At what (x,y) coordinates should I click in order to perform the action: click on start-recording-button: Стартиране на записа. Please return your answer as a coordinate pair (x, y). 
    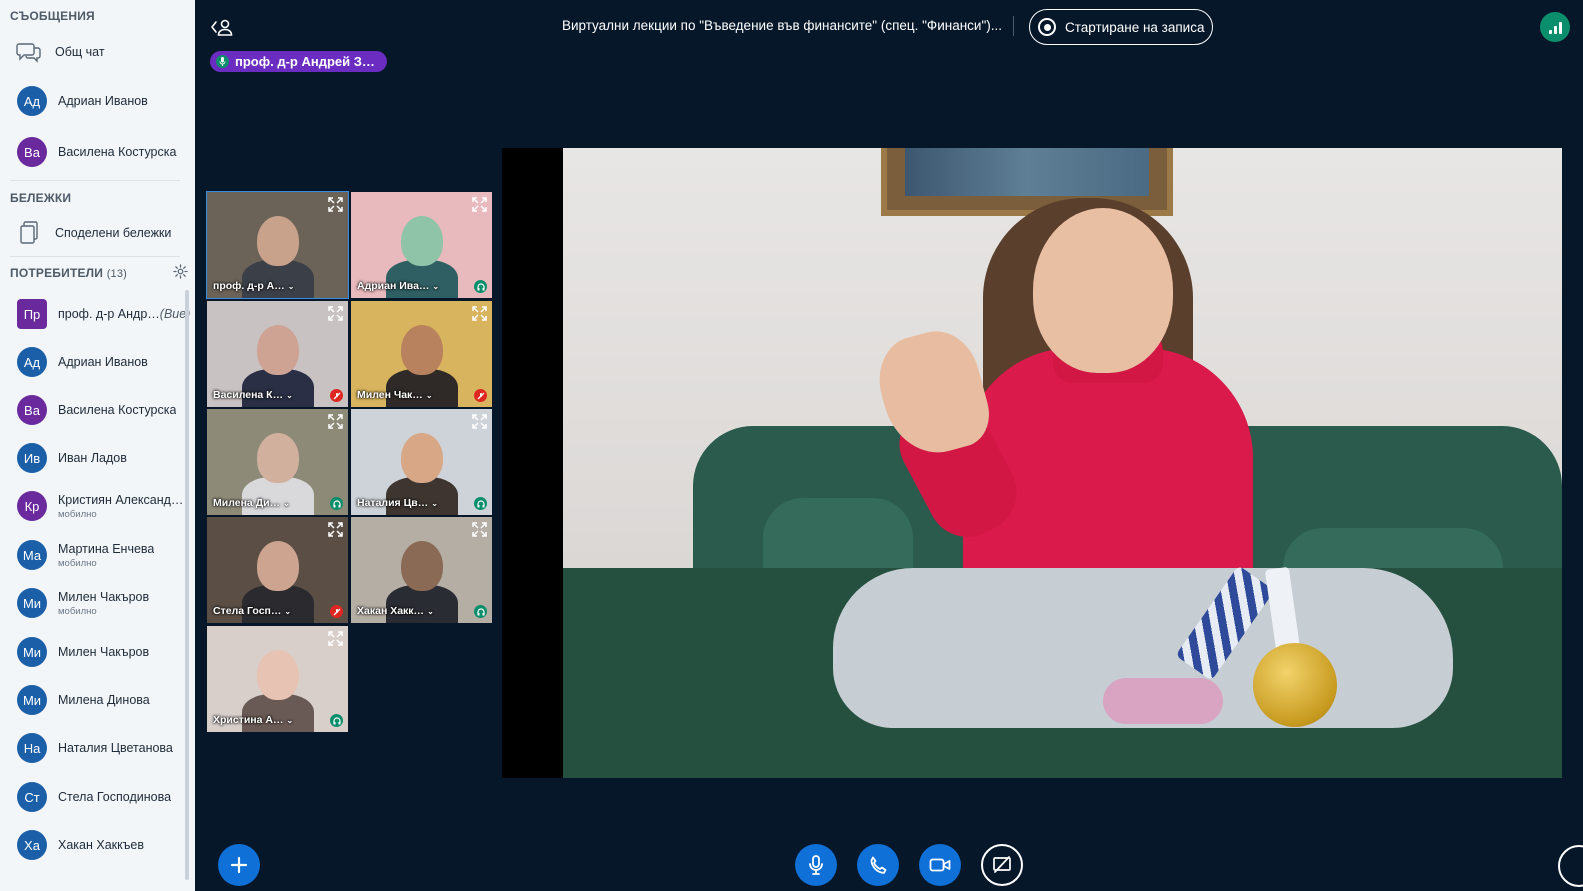
    Looking at the image, I should click on (1121, 27).